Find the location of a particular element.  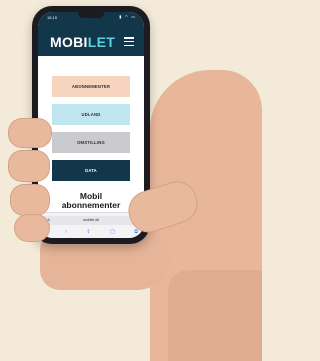

url-text: mobilet.dk is located at coordinates (91, 220).